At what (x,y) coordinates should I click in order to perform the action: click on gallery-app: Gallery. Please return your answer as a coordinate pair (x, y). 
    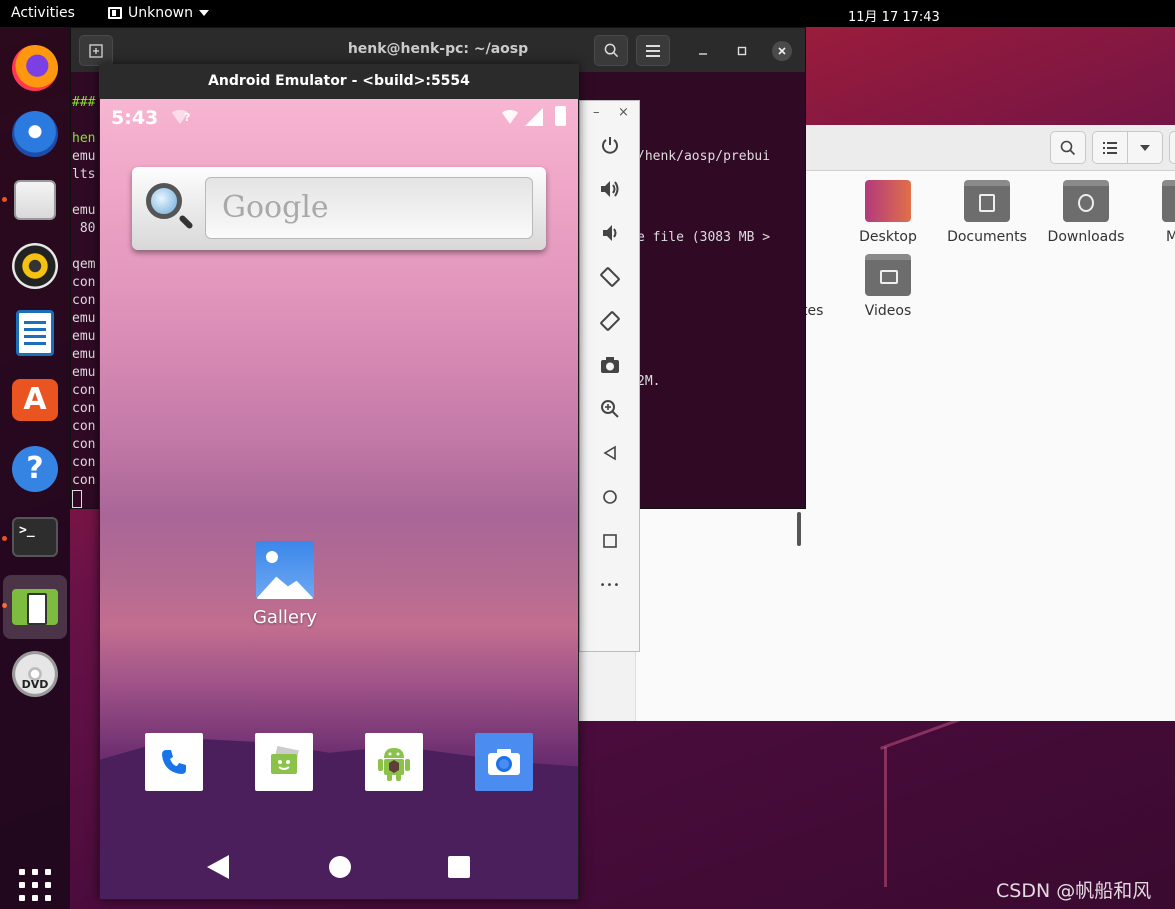
    Looking at the image, I should click on (285, 584).